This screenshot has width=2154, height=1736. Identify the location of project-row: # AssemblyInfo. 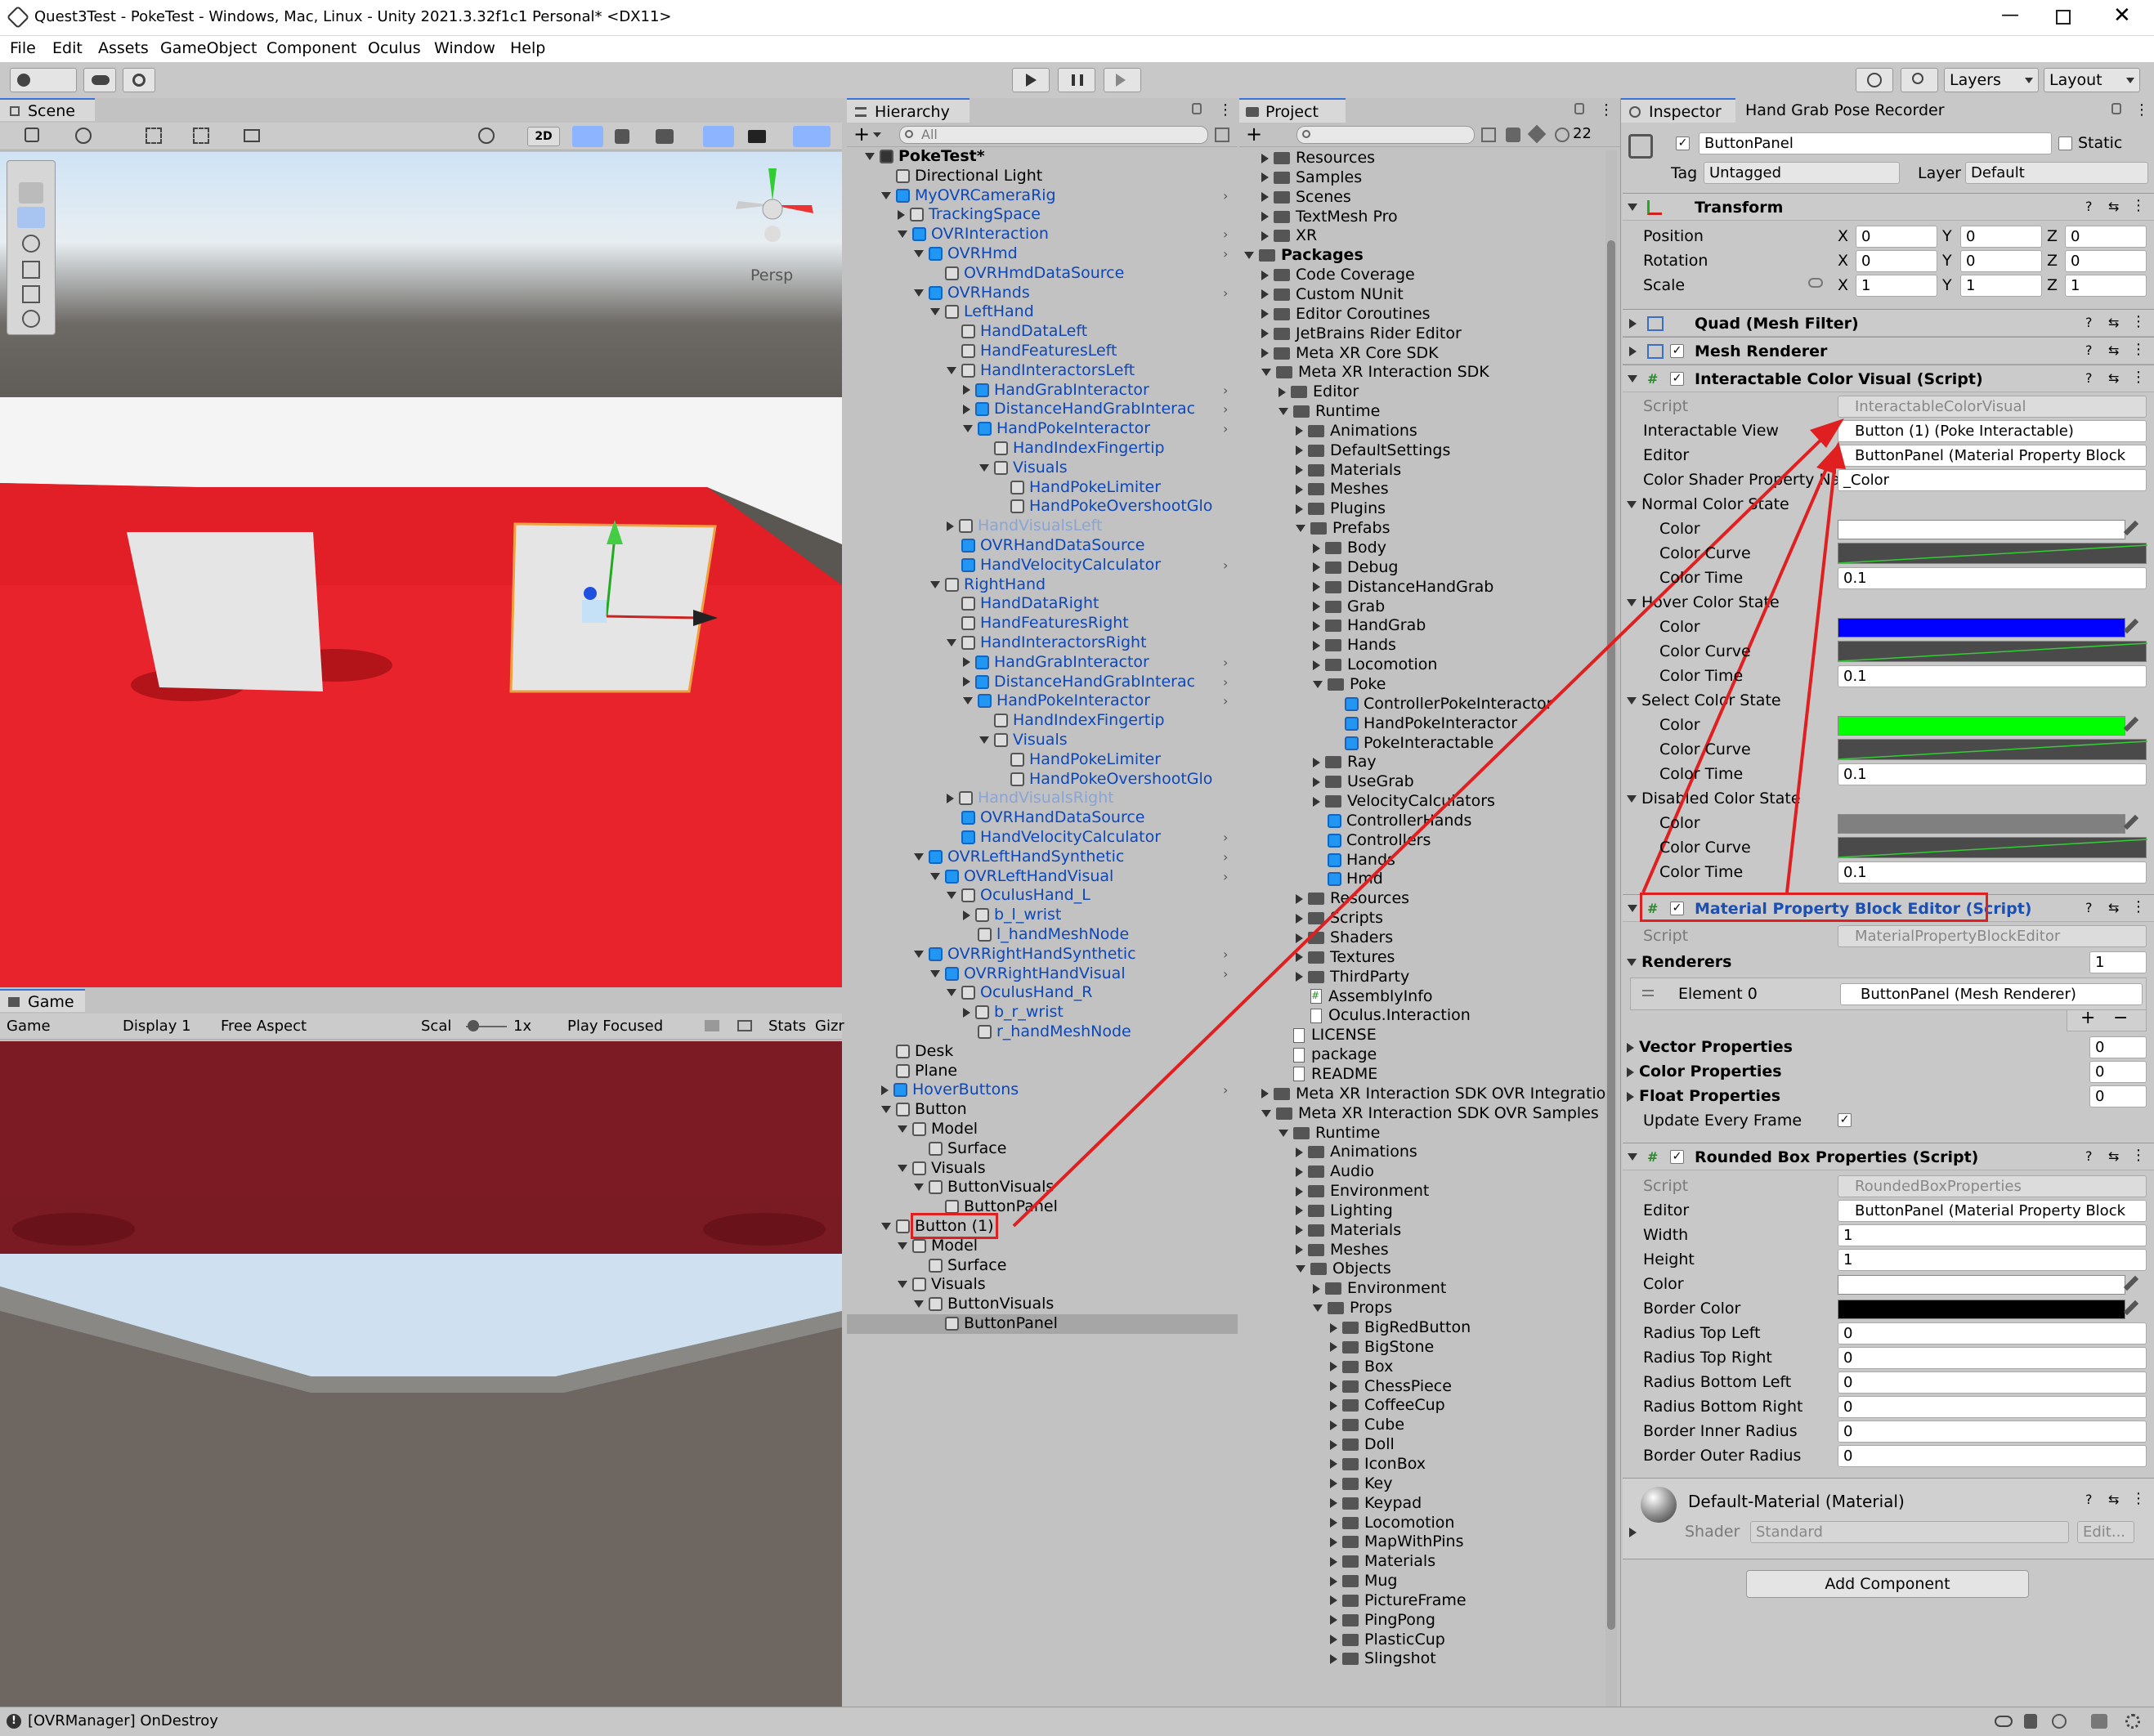
(1336, 997).